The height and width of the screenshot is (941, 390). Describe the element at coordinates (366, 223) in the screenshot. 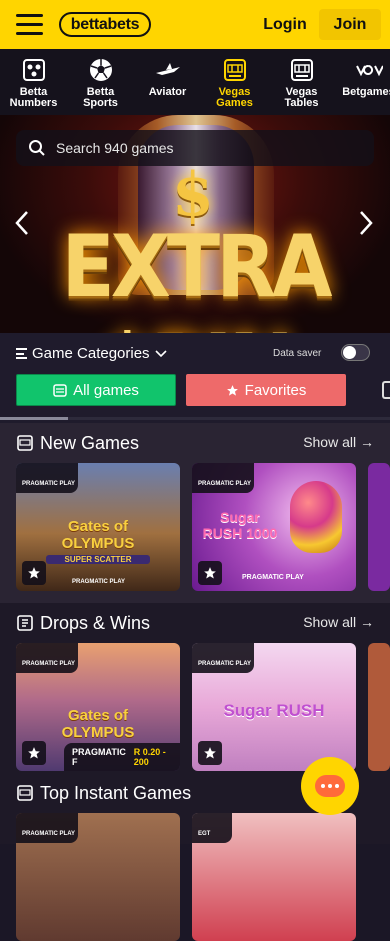

I see `chevron-right-icon` at that location.